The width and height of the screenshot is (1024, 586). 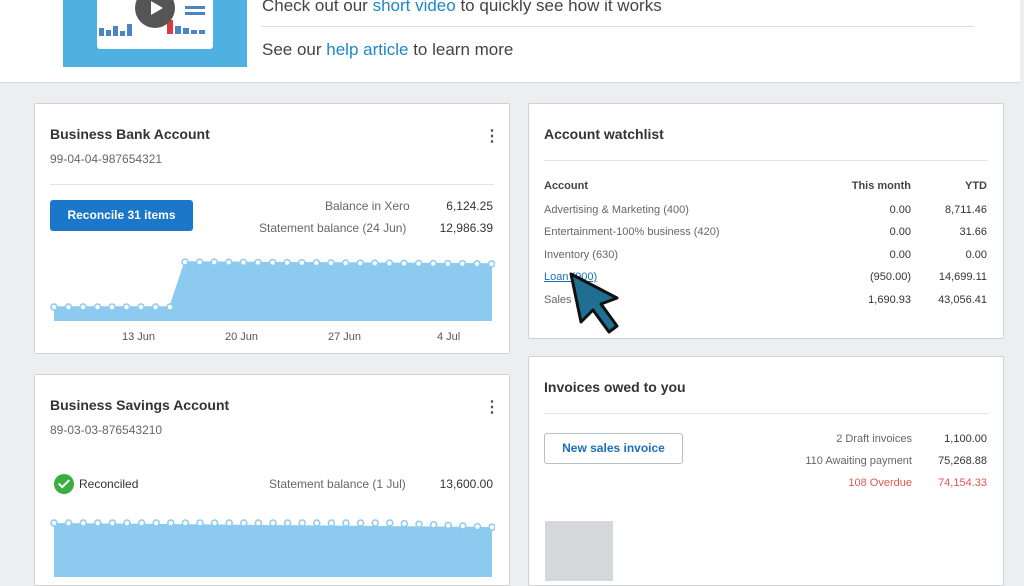 What do you see at coordinates (890, 277) in the screenshot?
I see `this-month-value: (950.00)` at bounding box center [890, 277].